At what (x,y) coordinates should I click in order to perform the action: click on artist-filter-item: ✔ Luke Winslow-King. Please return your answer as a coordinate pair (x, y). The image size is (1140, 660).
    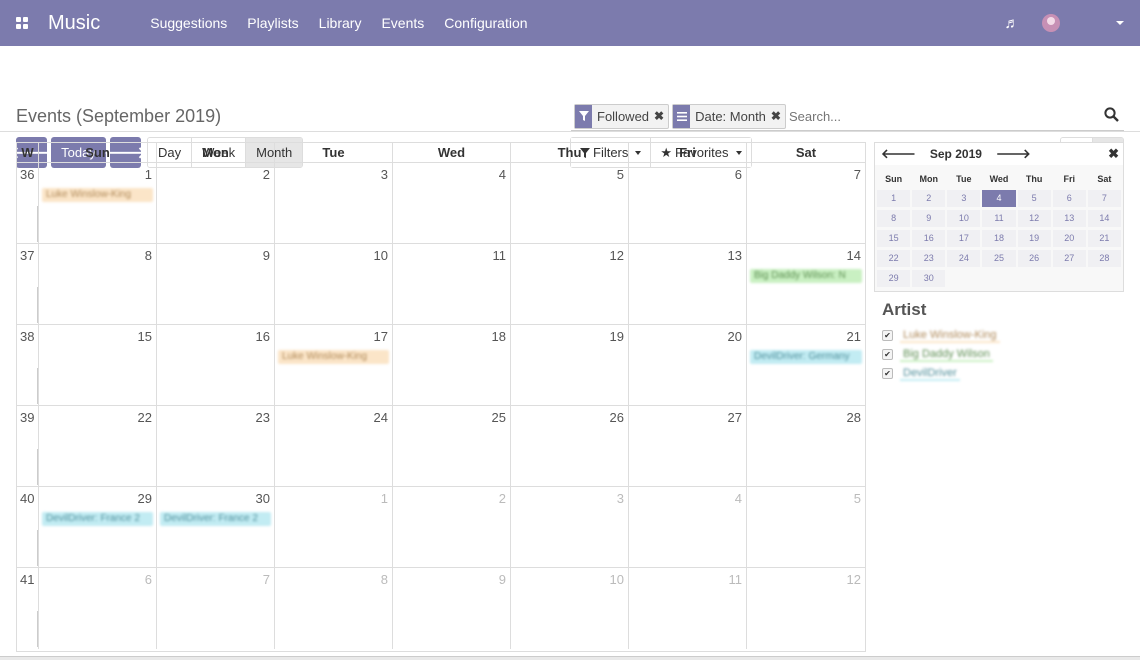
    Looking at the image, I should click on (999, 335).